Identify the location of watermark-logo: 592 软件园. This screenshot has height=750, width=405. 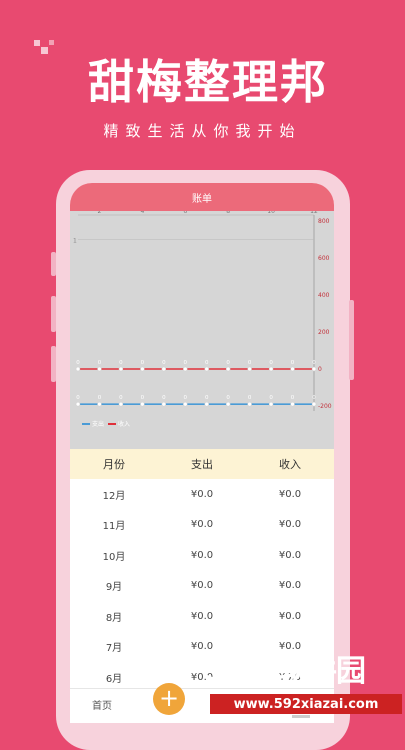
(286, 668).